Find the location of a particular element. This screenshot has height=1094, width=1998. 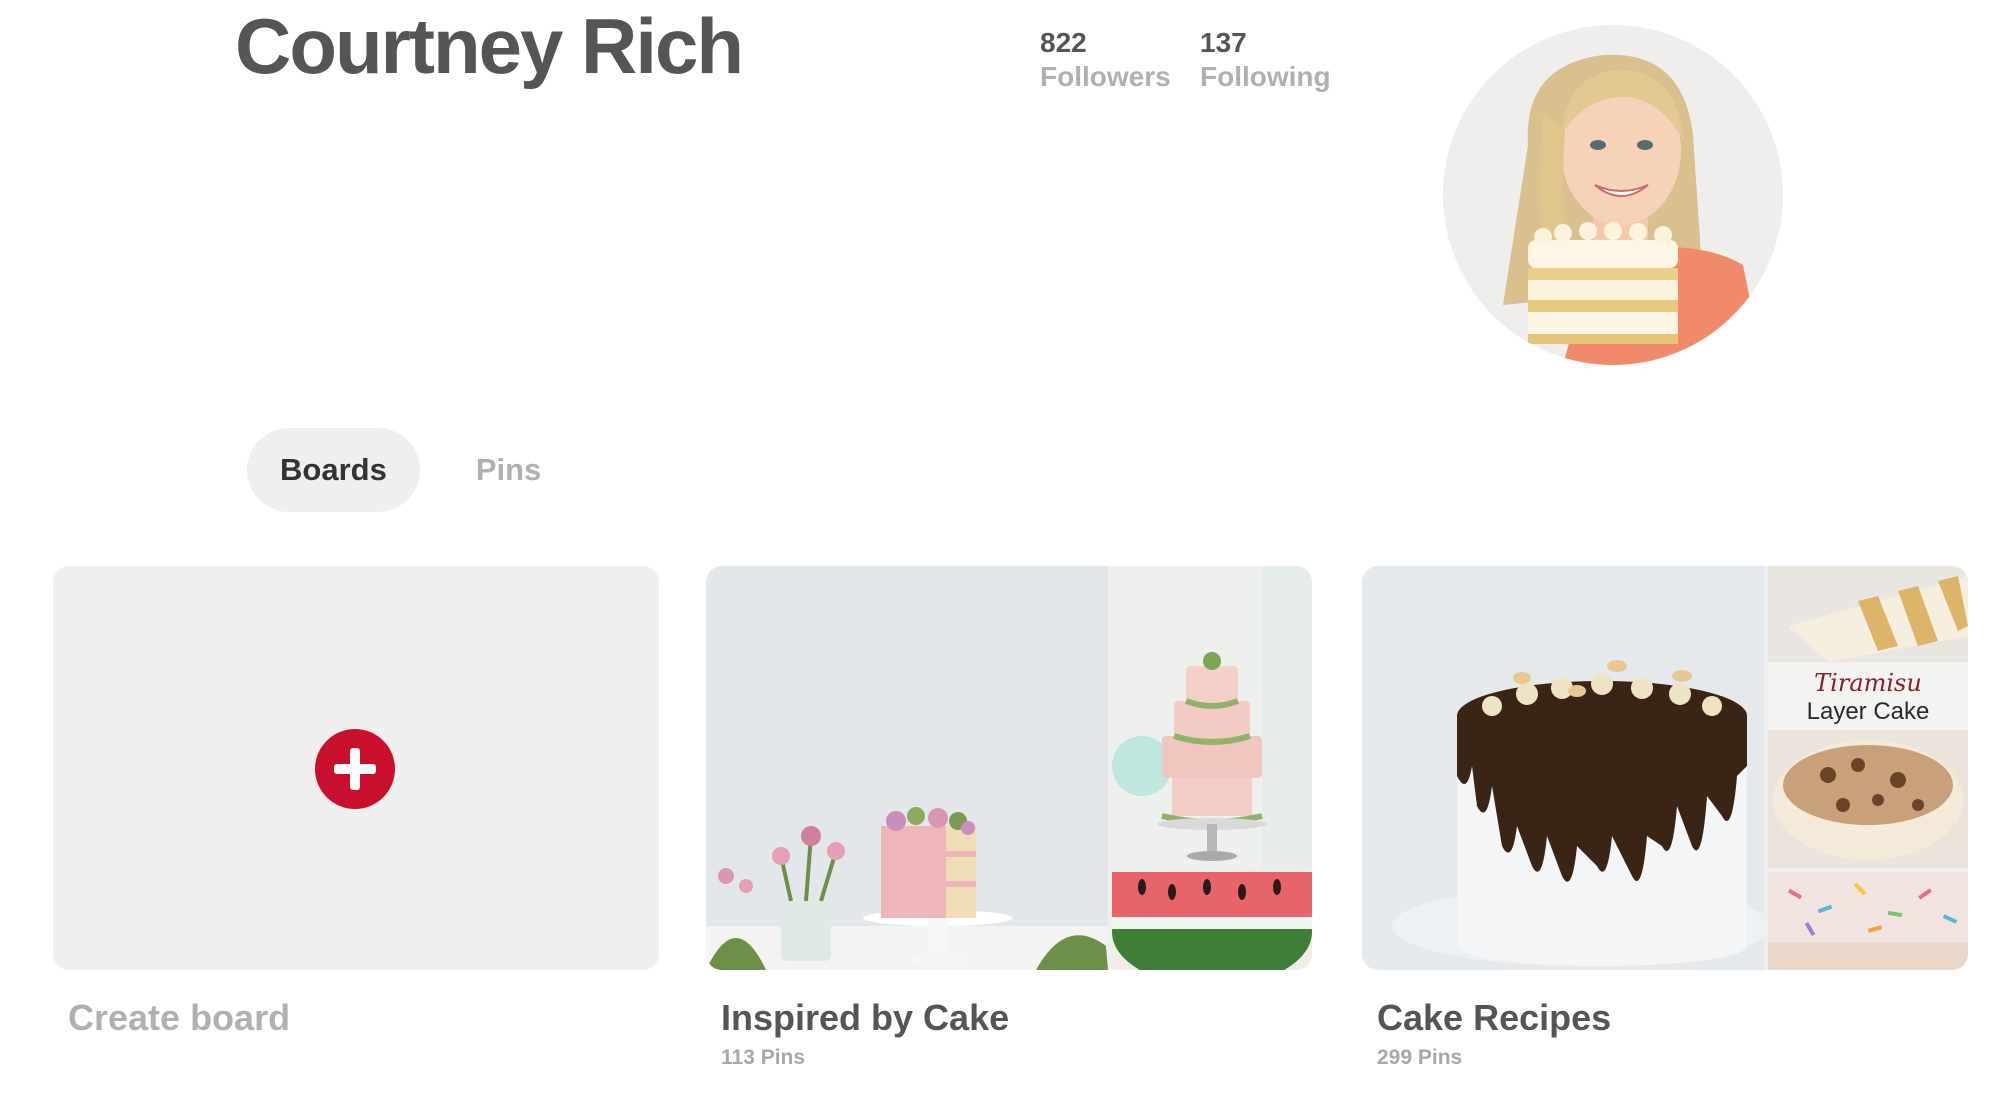

tiramisu-title-line2: Layer Cake is located at coordinates (1868, 711).